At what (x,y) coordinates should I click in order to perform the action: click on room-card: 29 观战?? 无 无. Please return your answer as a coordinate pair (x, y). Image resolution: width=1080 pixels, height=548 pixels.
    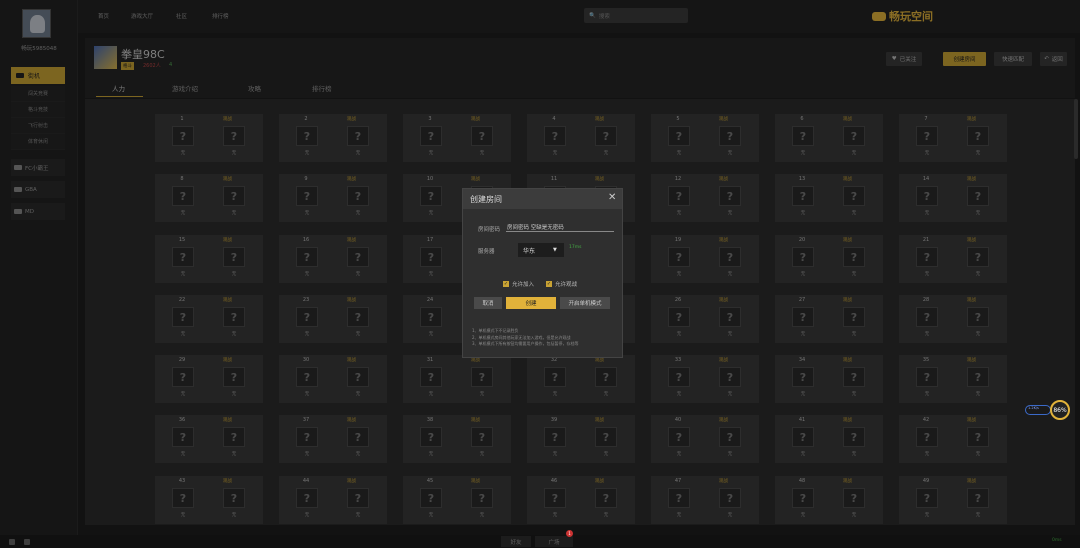
    Looking at the image, I should click on (209, 379).